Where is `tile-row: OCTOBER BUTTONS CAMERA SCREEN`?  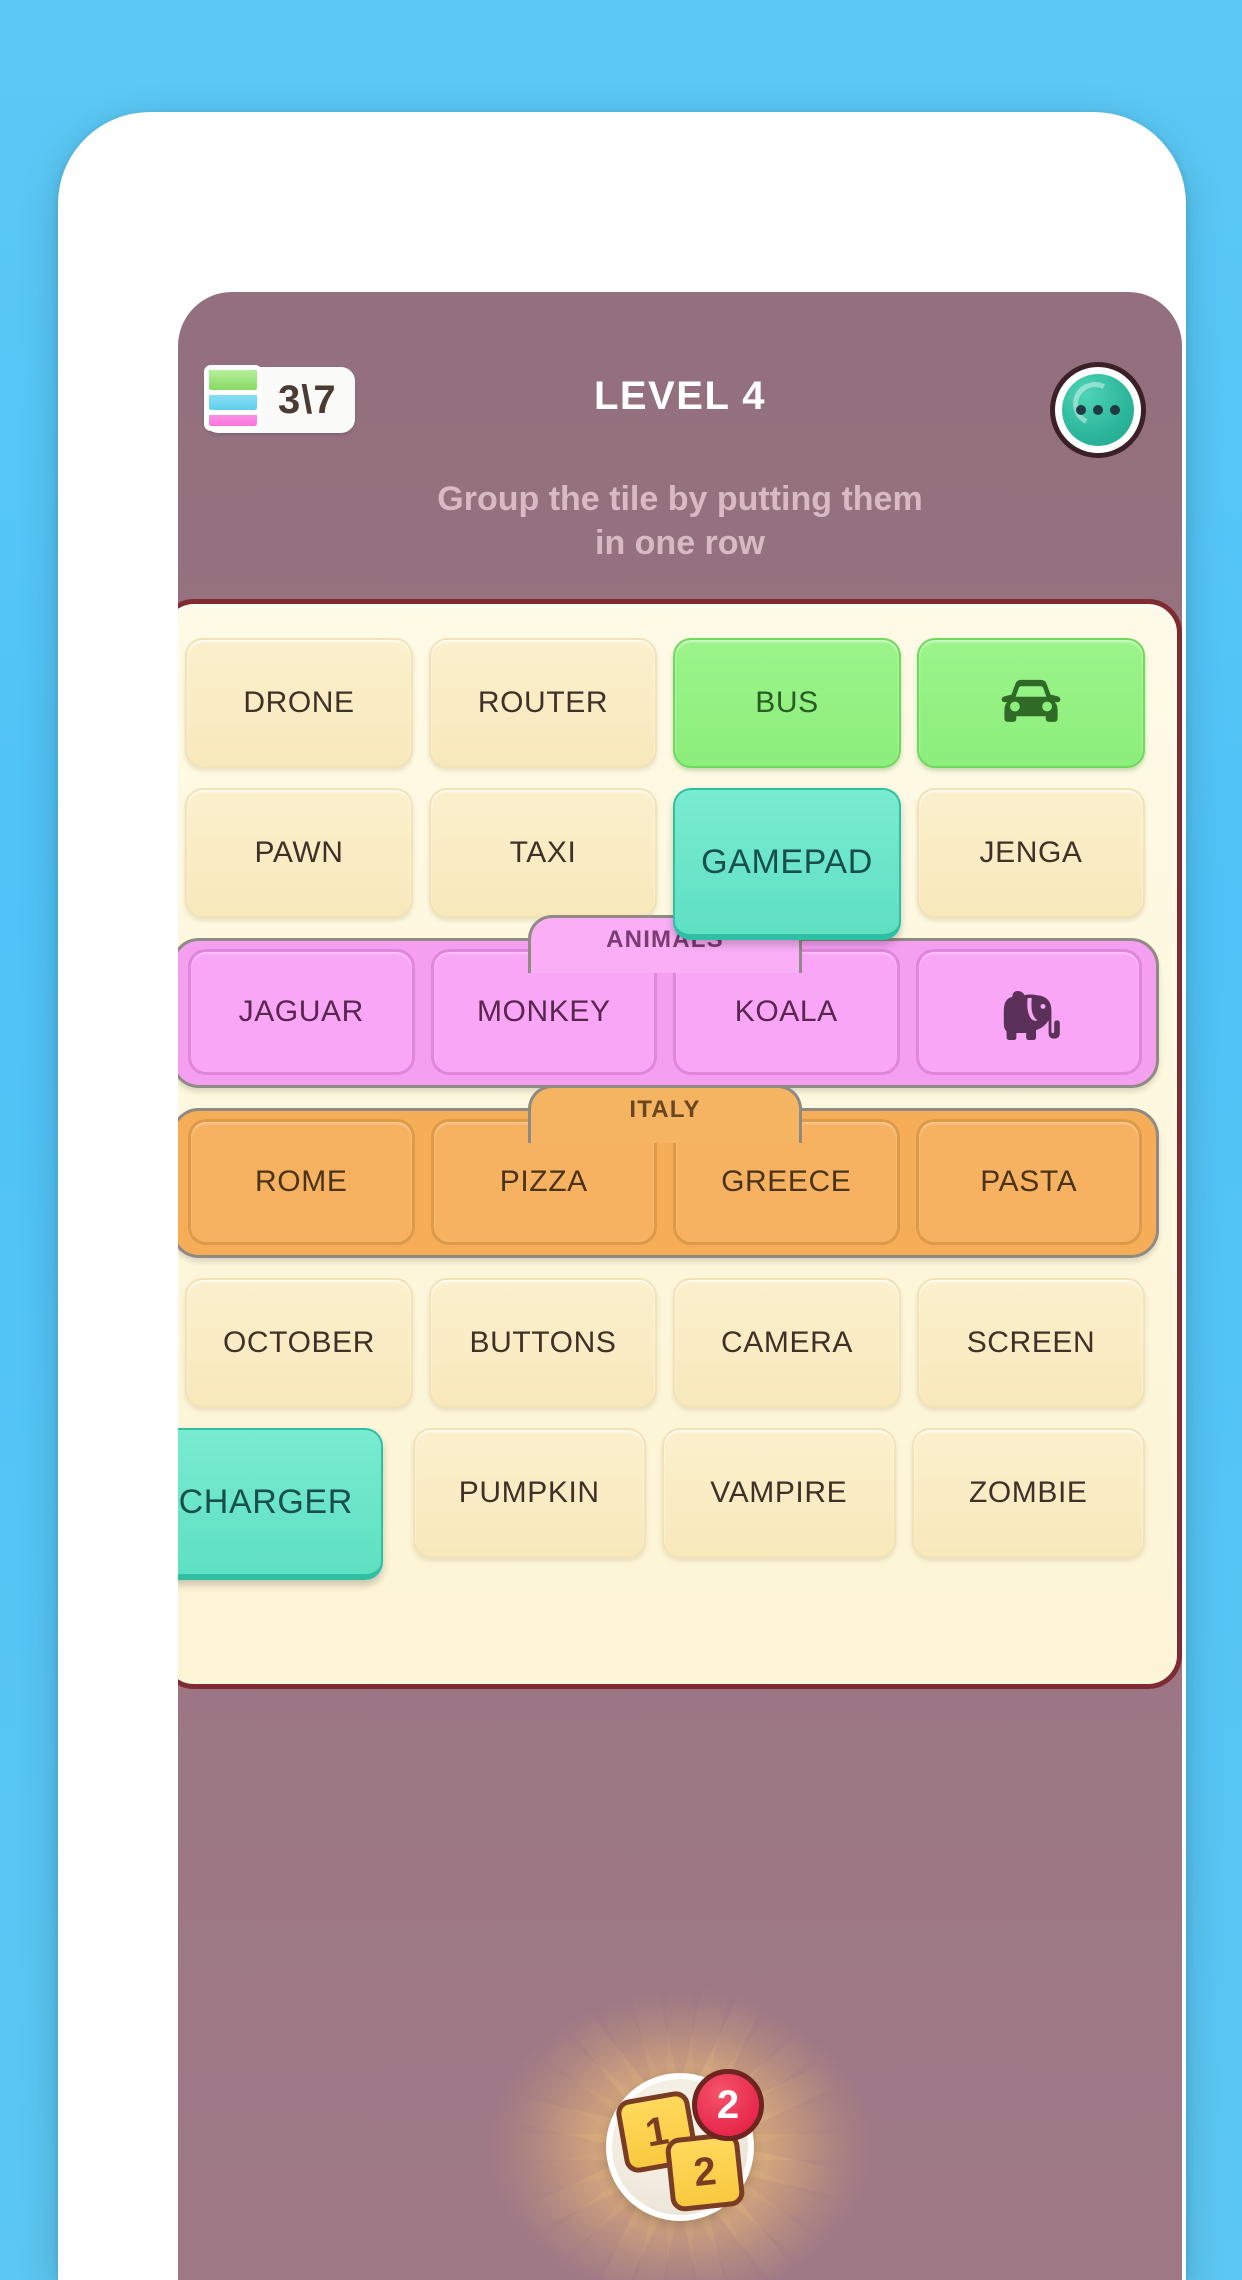 tile-row: OCTOBER BUTTONS CAMERA SCREEN is located at coordinates (665, 1343).